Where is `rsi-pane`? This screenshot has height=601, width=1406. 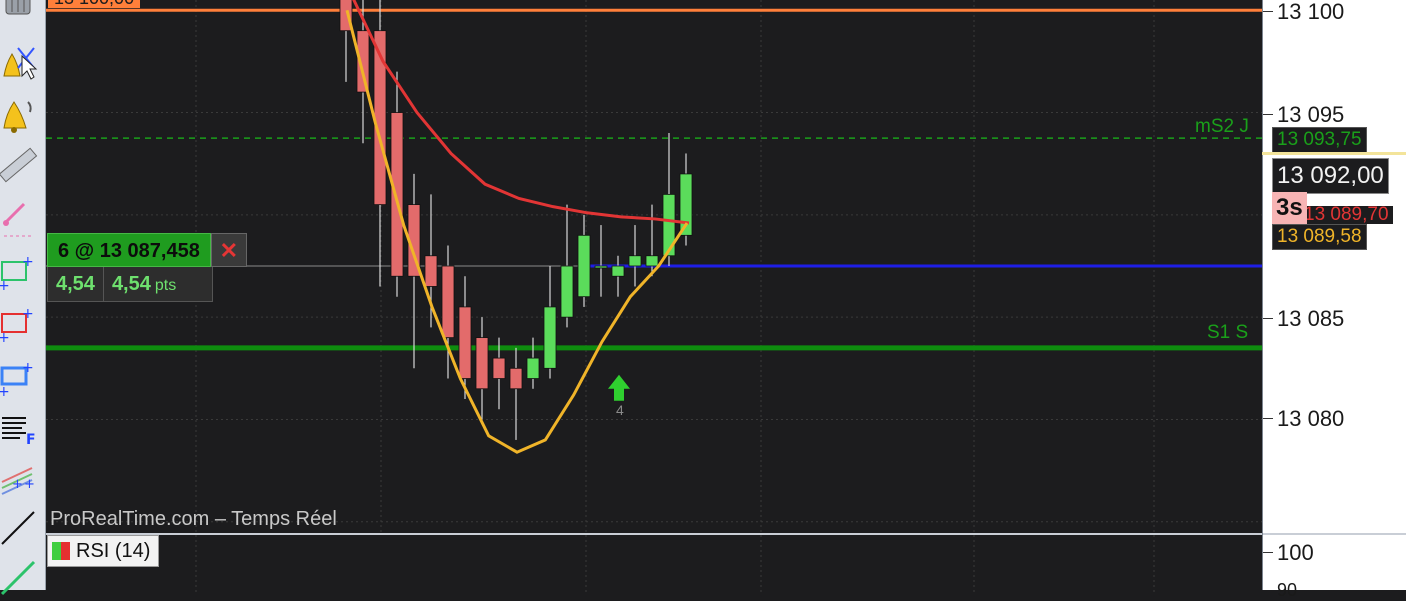 rsi-pane is located at coordinates (654, 562).